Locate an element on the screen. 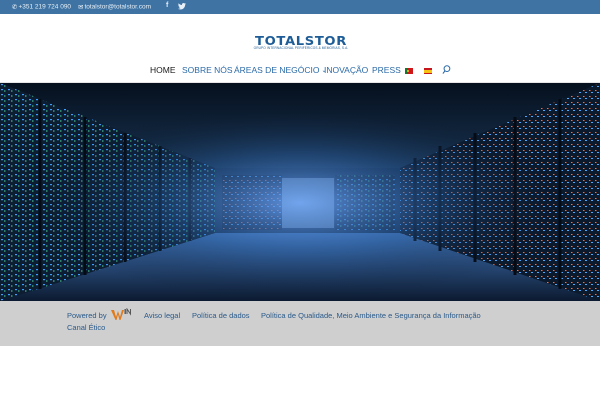 The height and width of the screenshot is (400, 600). phone-number: ✆+351 219 724 090 is located at coordinates (41, 7).